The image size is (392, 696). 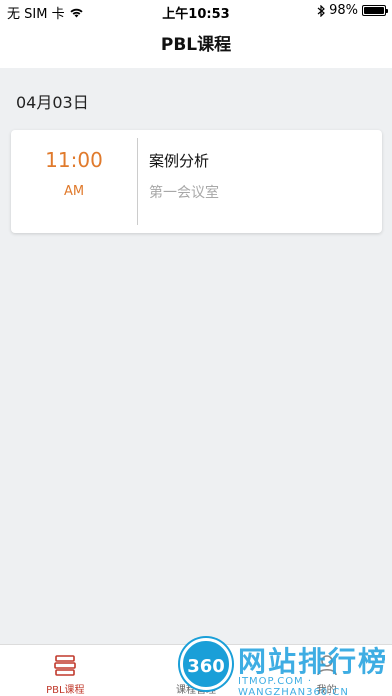 What do you see at coordinates (52, 102) in the screenshot?
I see `schedule-date: 04月03日` at bounding box center [52, 102].